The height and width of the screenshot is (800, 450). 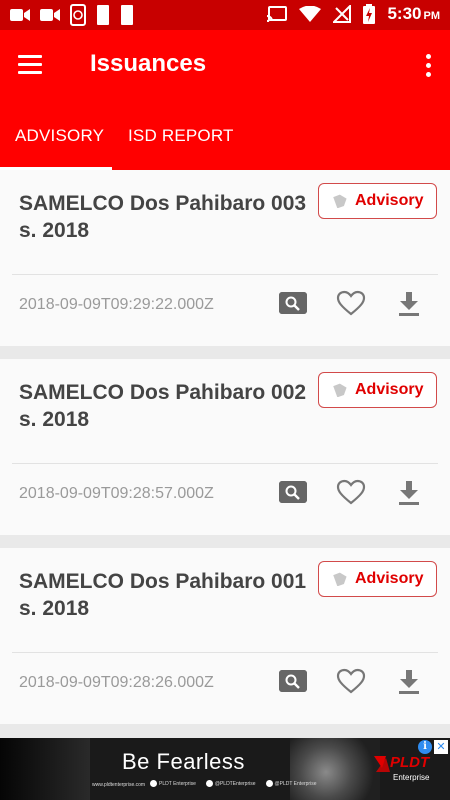 I want to click on facebook-icon: PLDT Enterprise, so click(x=173, y=783).